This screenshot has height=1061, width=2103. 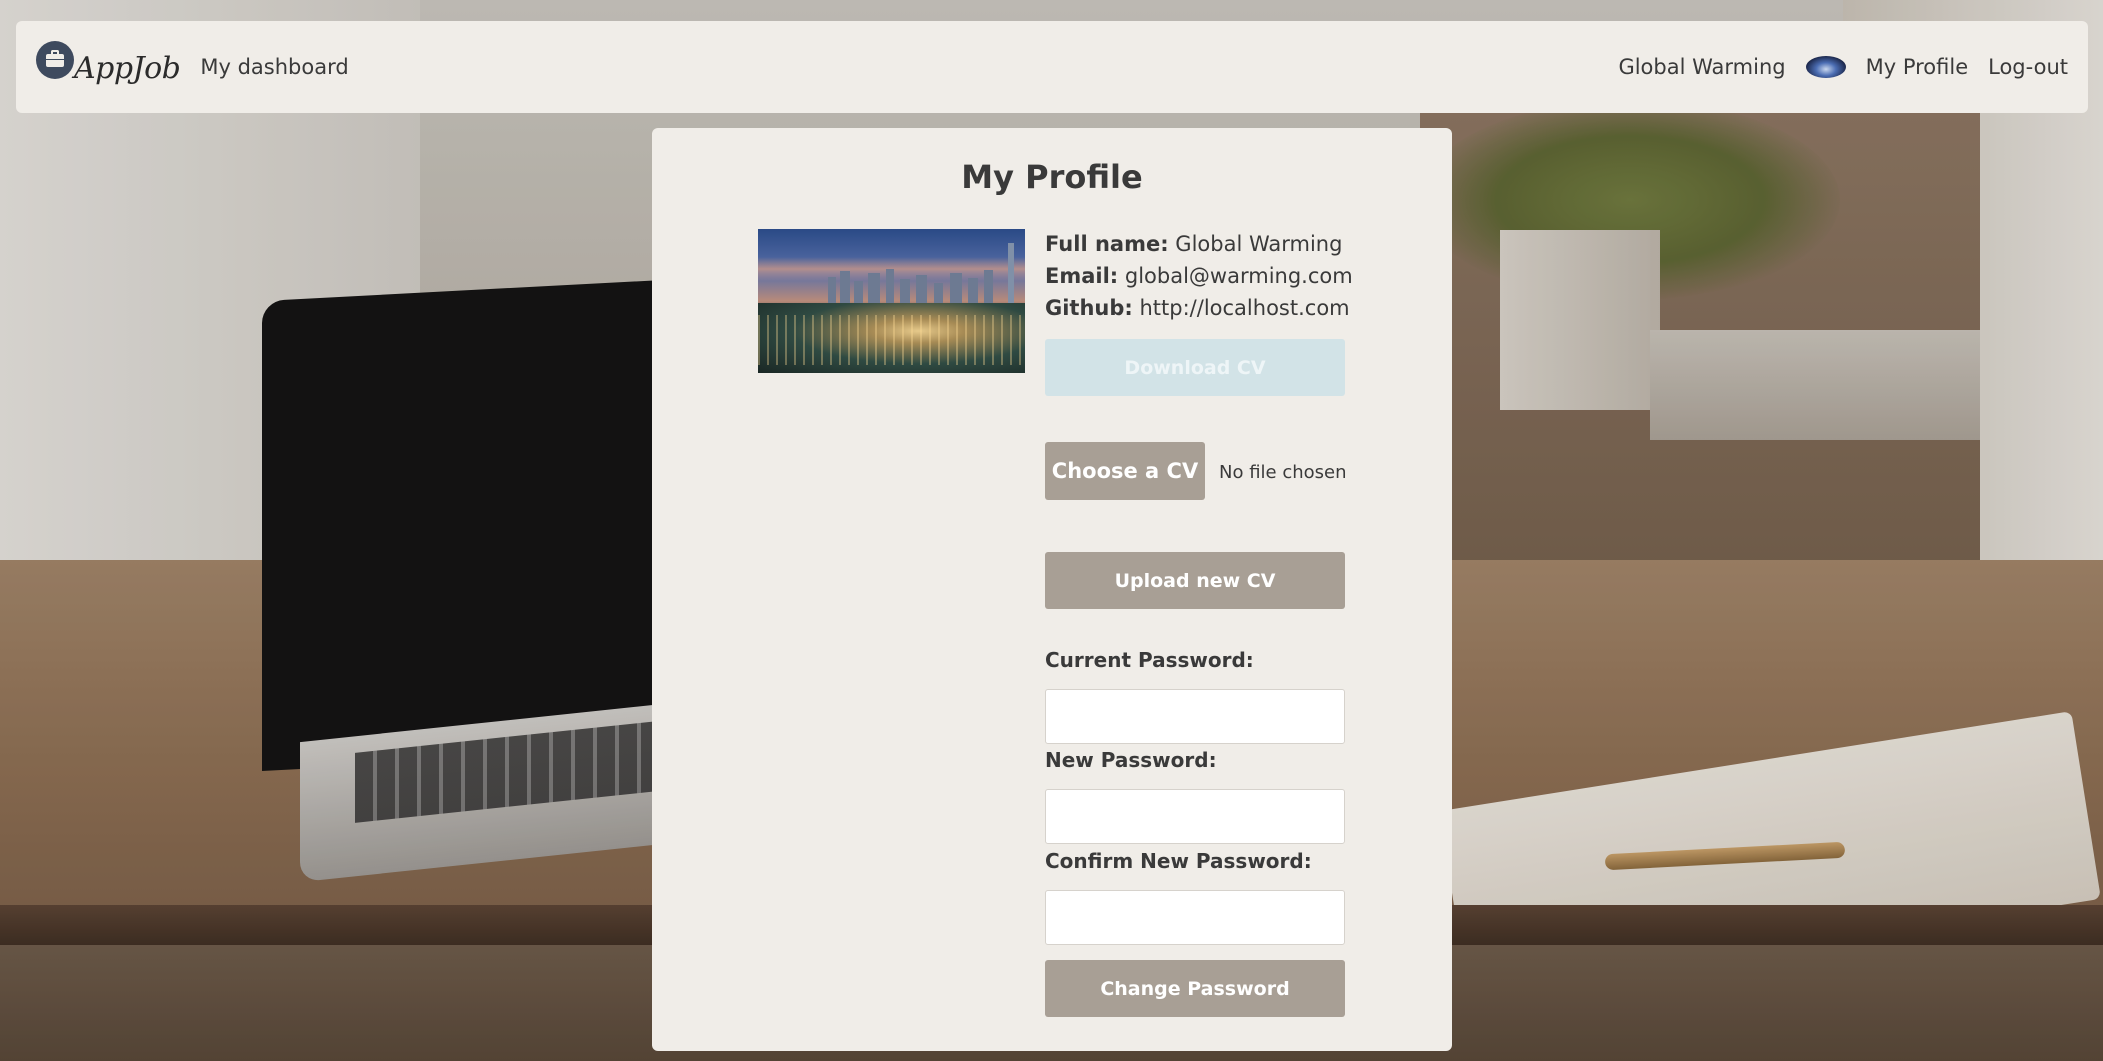 I want to click on briefcase-icon, so click(x=55, y=60).